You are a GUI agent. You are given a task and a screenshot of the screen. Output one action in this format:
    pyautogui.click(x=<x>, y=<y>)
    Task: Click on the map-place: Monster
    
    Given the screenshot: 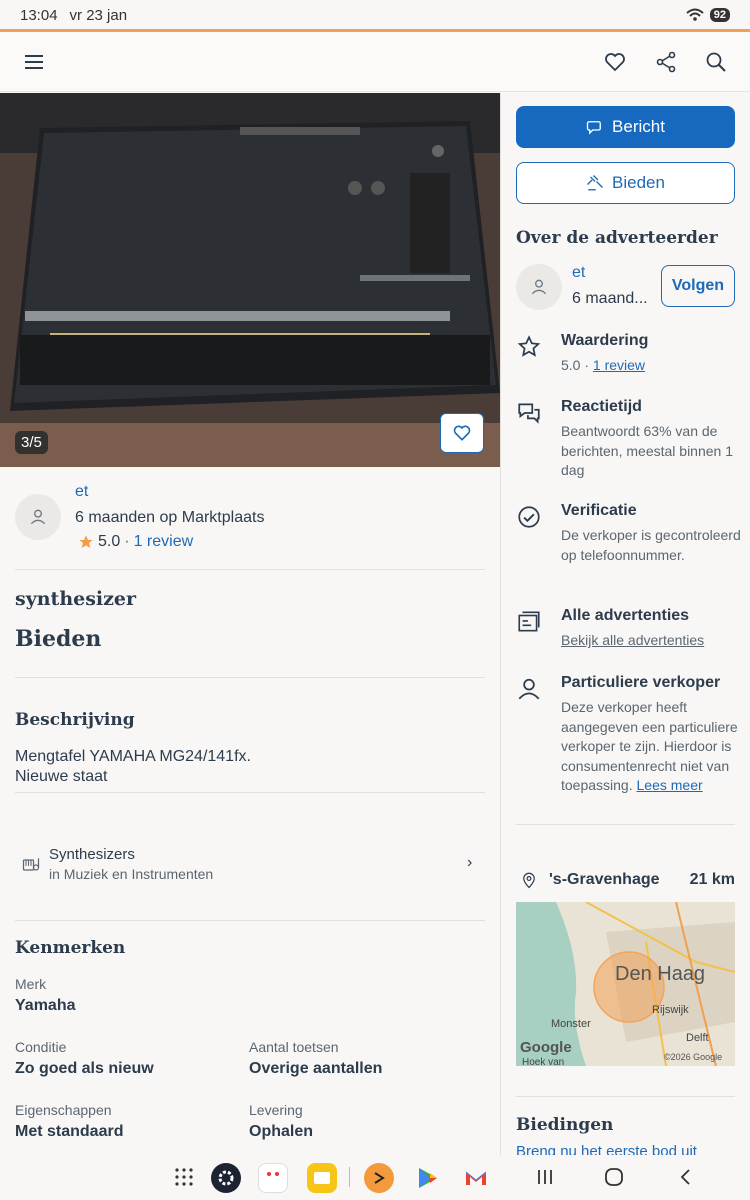 What is the action you would take?
    pyautogui.click(x=571, y=1024)
    